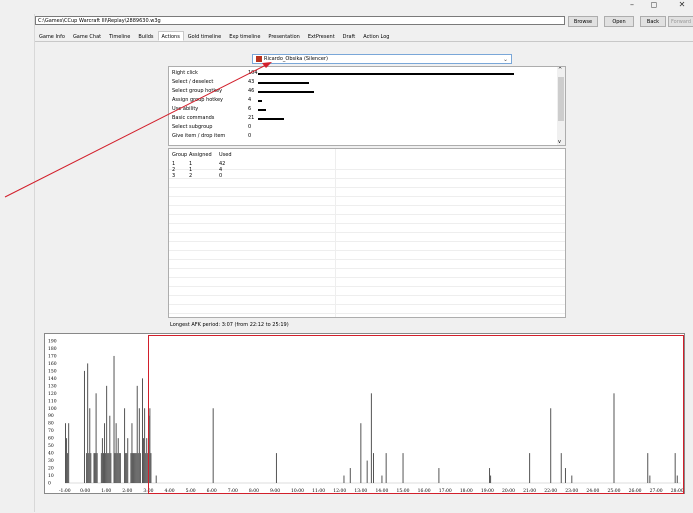 Image resolution: width=693 pixels, height=513 pixels. I want to click on annotation-arrow-head, so click(267, 65).